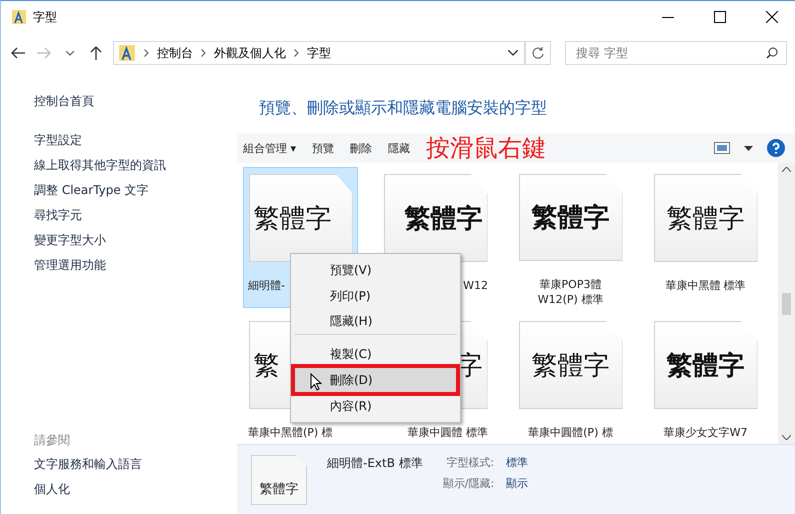 The width and height of the screenshot is (795, 514). Describe the element at coordinates (100, 165) in the screenshot. I see `sidebar-link: 線上取得其他字型的資訊` at that location.